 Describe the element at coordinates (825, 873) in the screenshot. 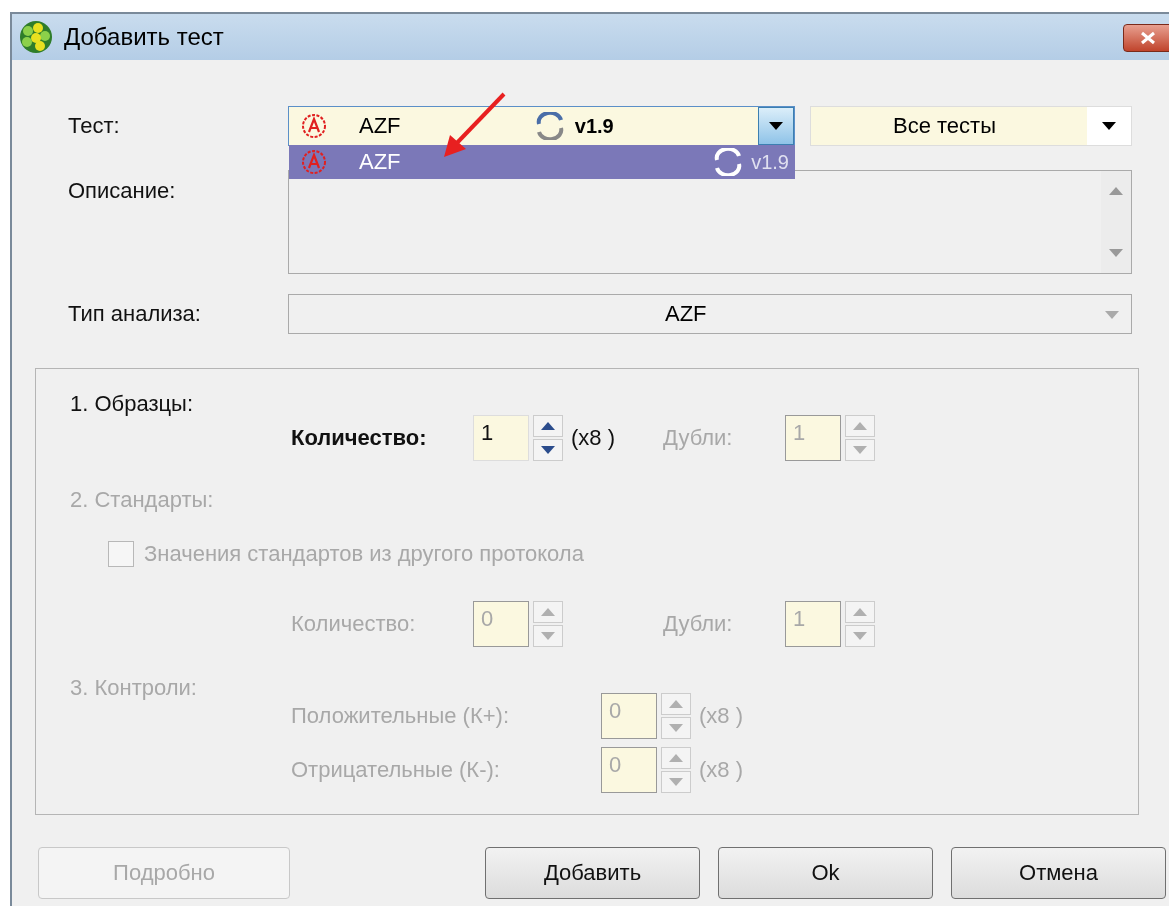

I see `dialog-button: Ok` at that location.